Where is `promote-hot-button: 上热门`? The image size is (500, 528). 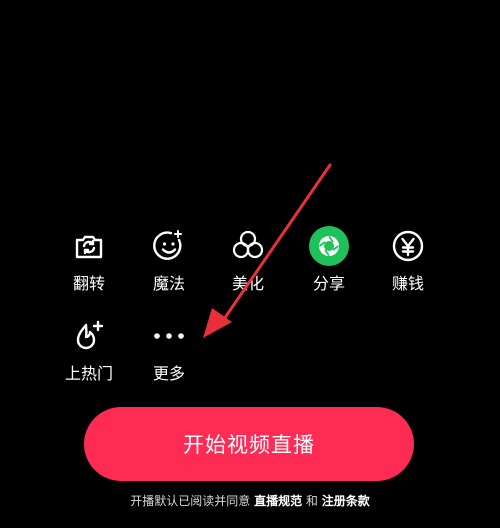 promote-hot-button: 上热门 is located at coordinates (89, 350).